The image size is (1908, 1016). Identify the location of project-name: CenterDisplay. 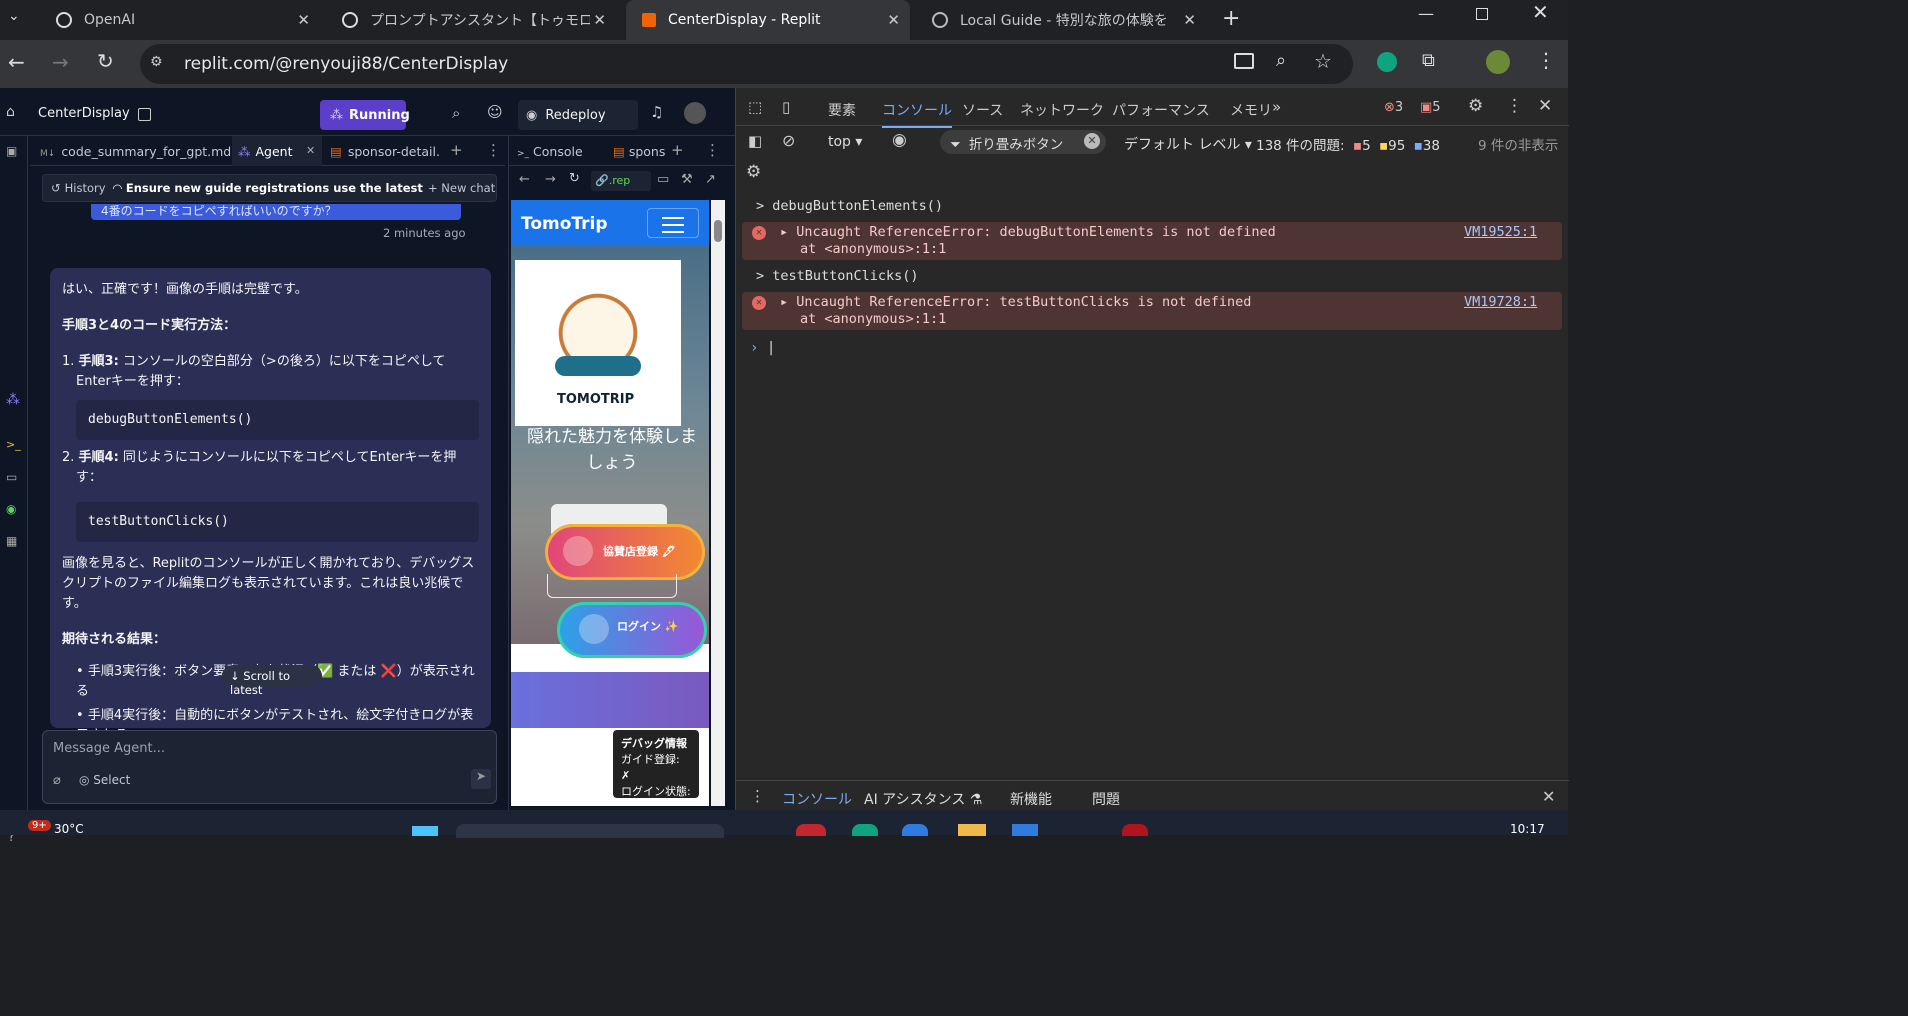
(84, 113).